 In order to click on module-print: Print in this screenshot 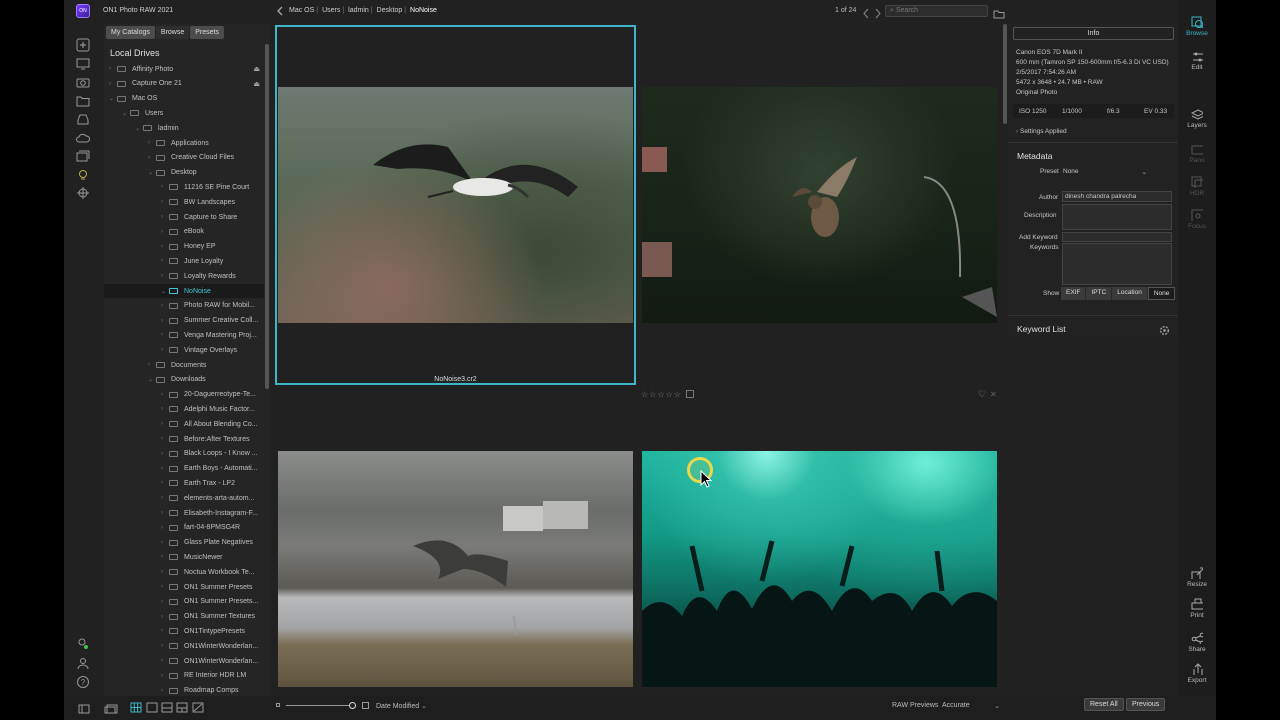, I will do `click(1197, 608)`.